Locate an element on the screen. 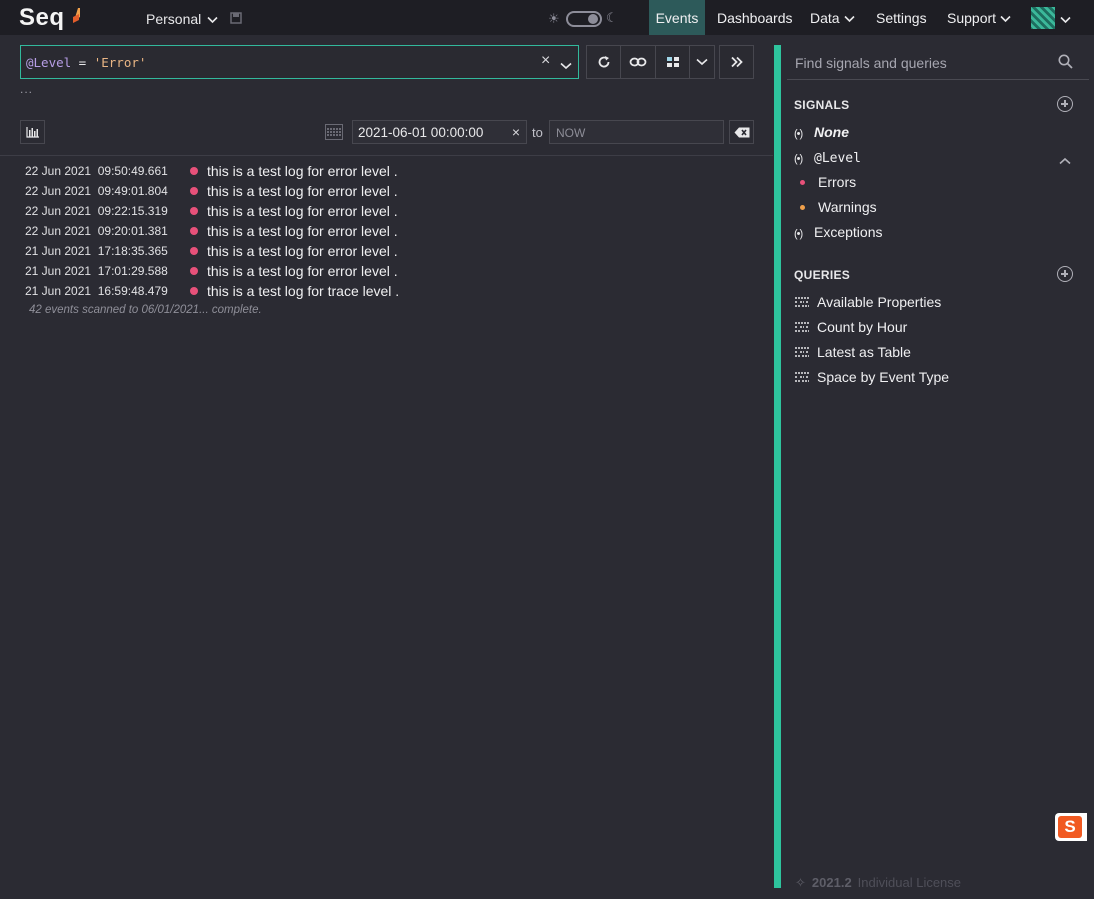 The image size is (1094, 899). query-item: Available Properties is located at coordinates (867, 304).